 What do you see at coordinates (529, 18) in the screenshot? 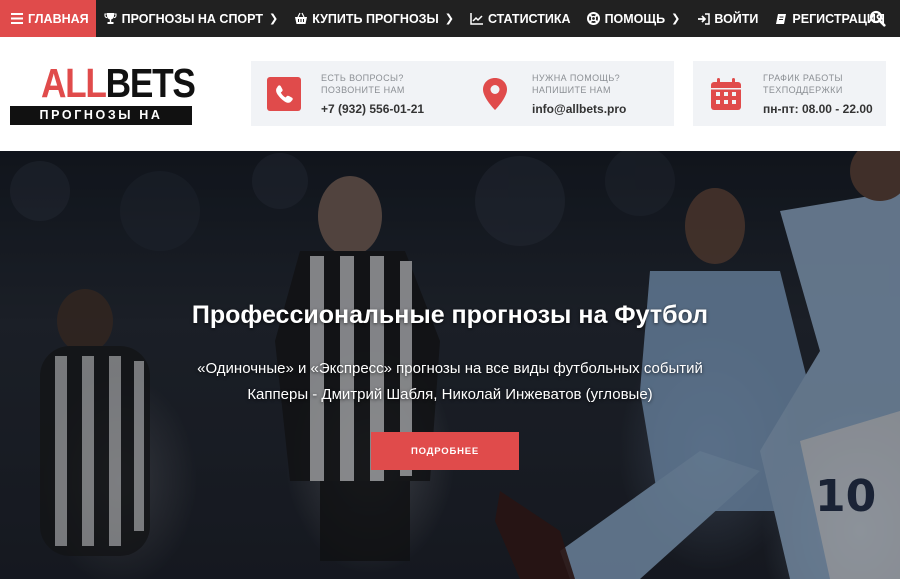
I see `nav-item-label: СТАТИСТИКА` at bounding box center [529, 18].